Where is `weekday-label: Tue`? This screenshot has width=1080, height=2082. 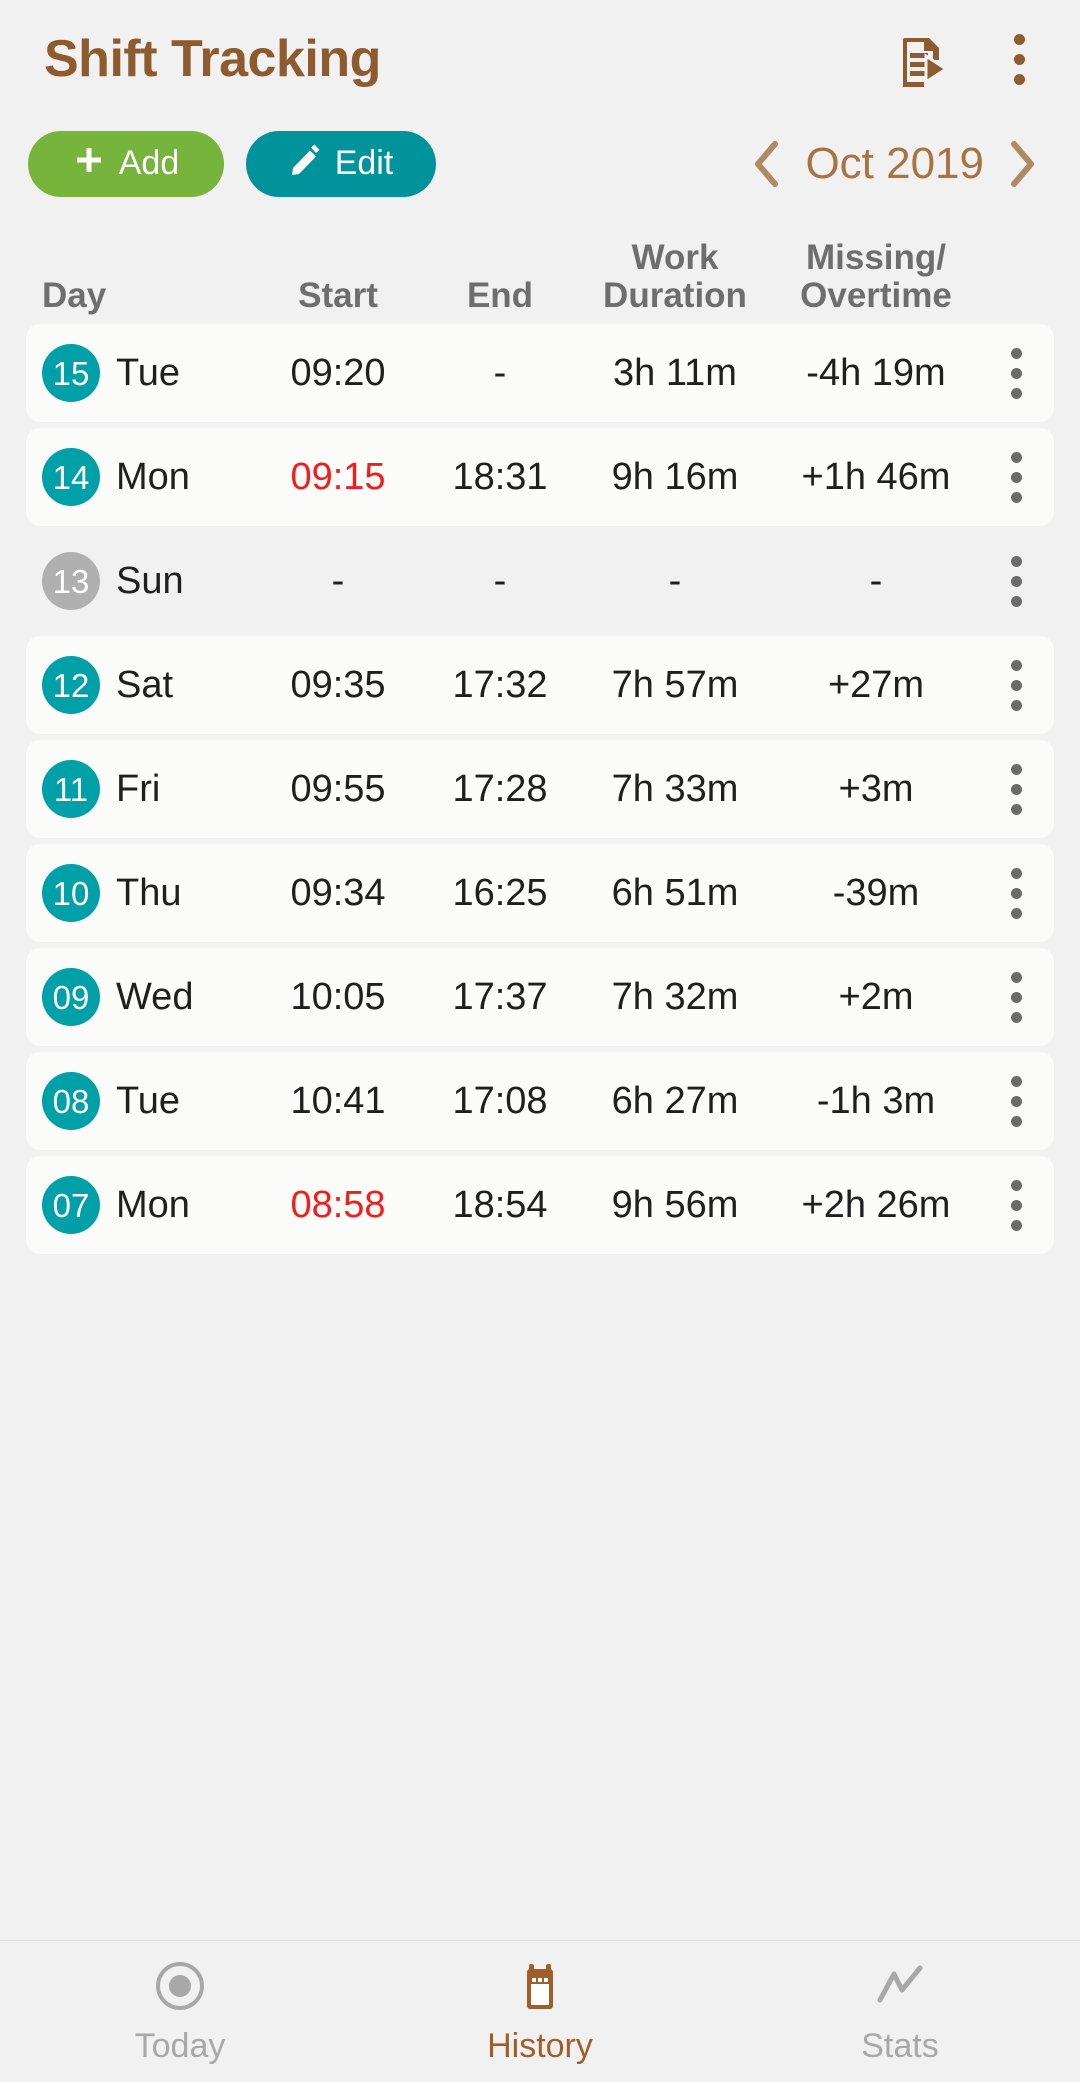 weekday-label: Tue is located at coordinates (148, 373).